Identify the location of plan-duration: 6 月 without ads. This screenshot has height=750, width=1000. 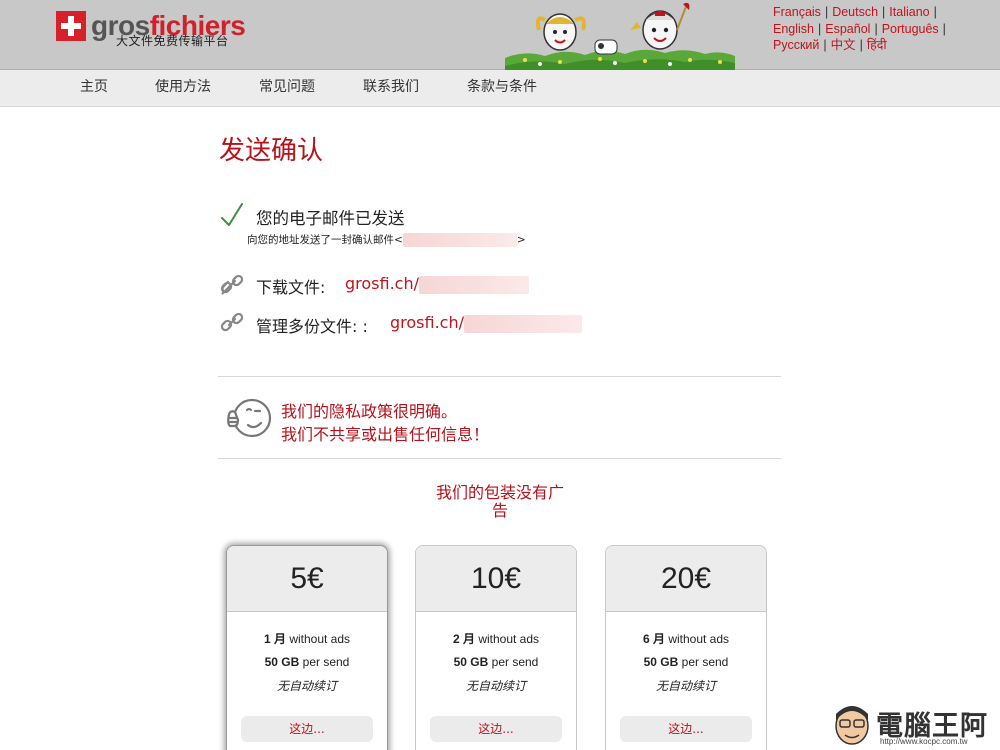
(686, 638).